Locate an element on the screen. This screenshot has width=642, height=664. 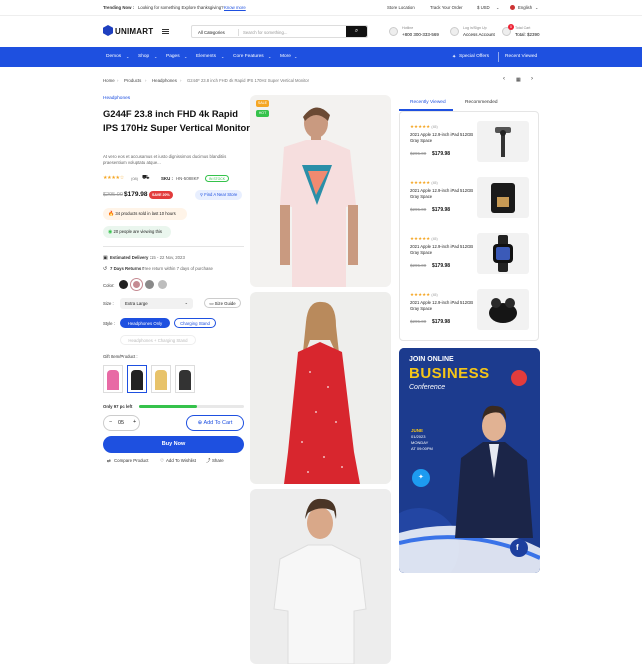
size-guide-button: ▭ Size Guide is located at coordinates (222, 303).